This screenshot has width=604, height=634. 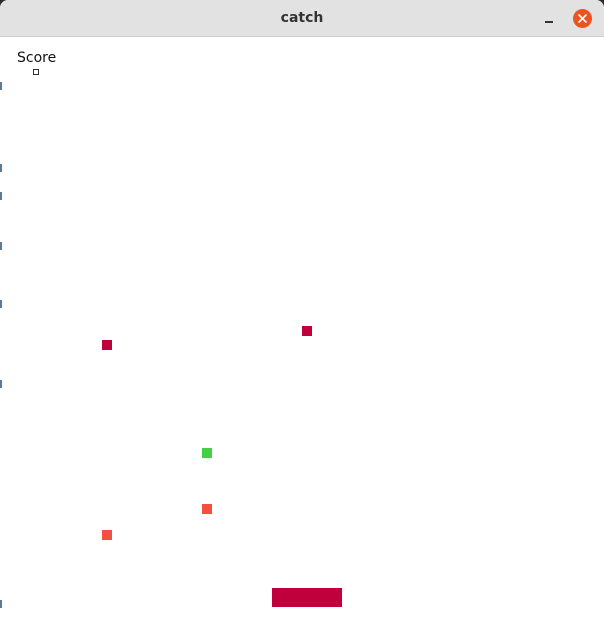 I want to click on window-title: catch, so click(x=302, y=18).